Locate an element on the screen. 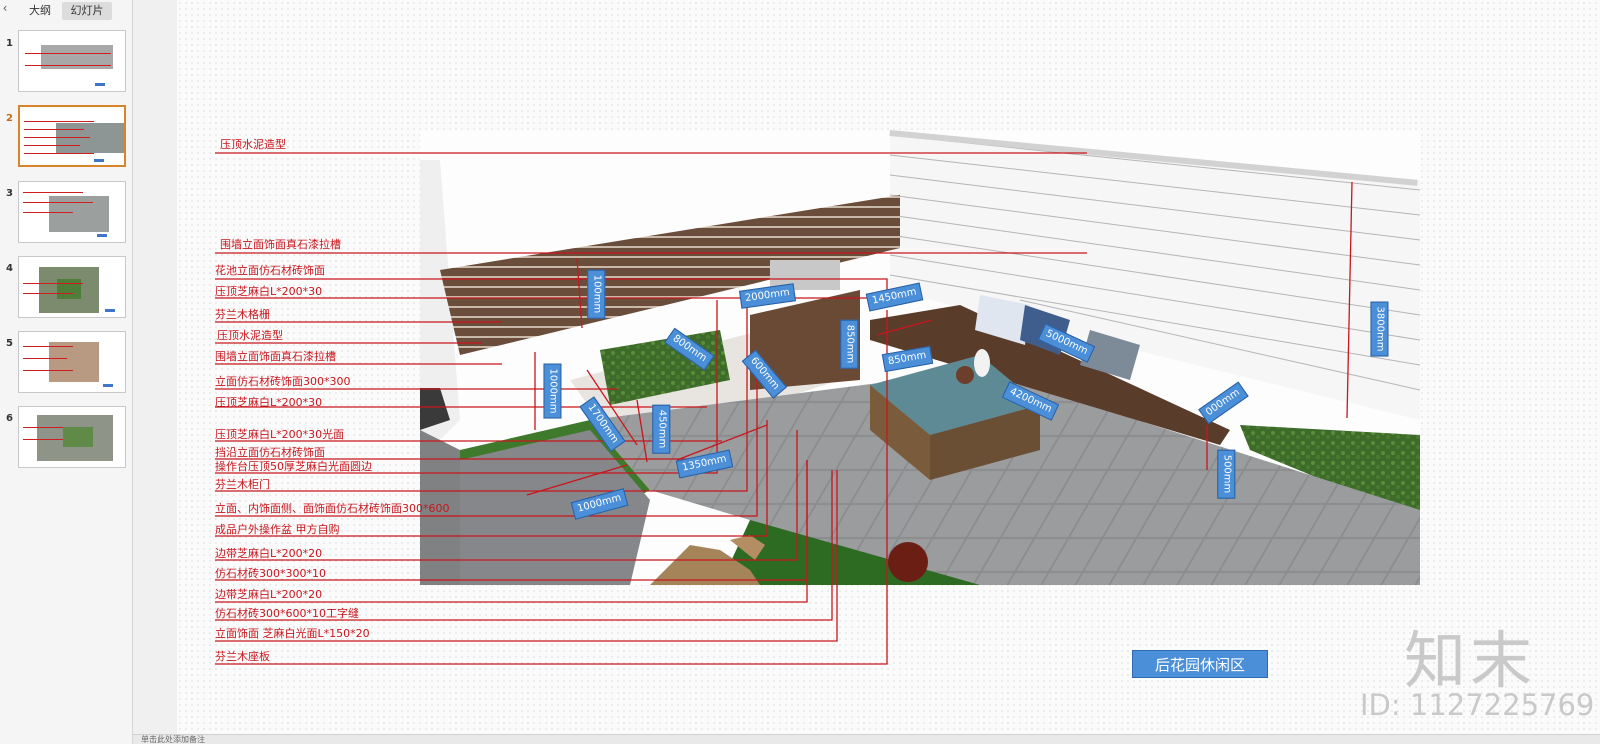 The width and height of the screenshot is (1600, 744). callout-label: 仿石材砖300*600*10工字缝 is located at coordinates (287, 613).